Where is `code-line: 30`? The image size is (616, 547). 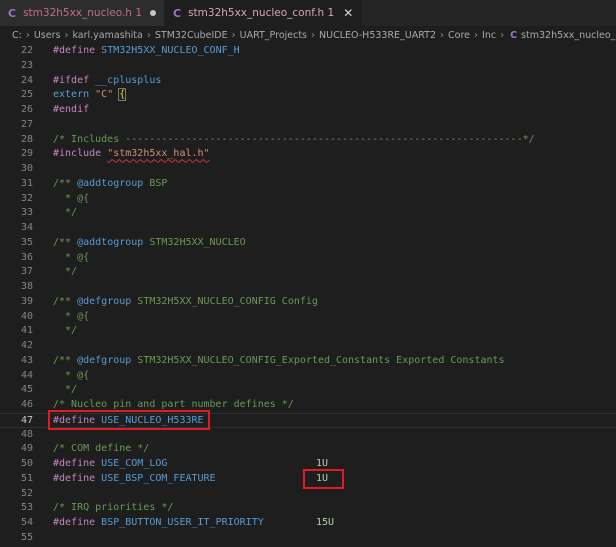
code-line: 30 is located at coordinates (308, 169).